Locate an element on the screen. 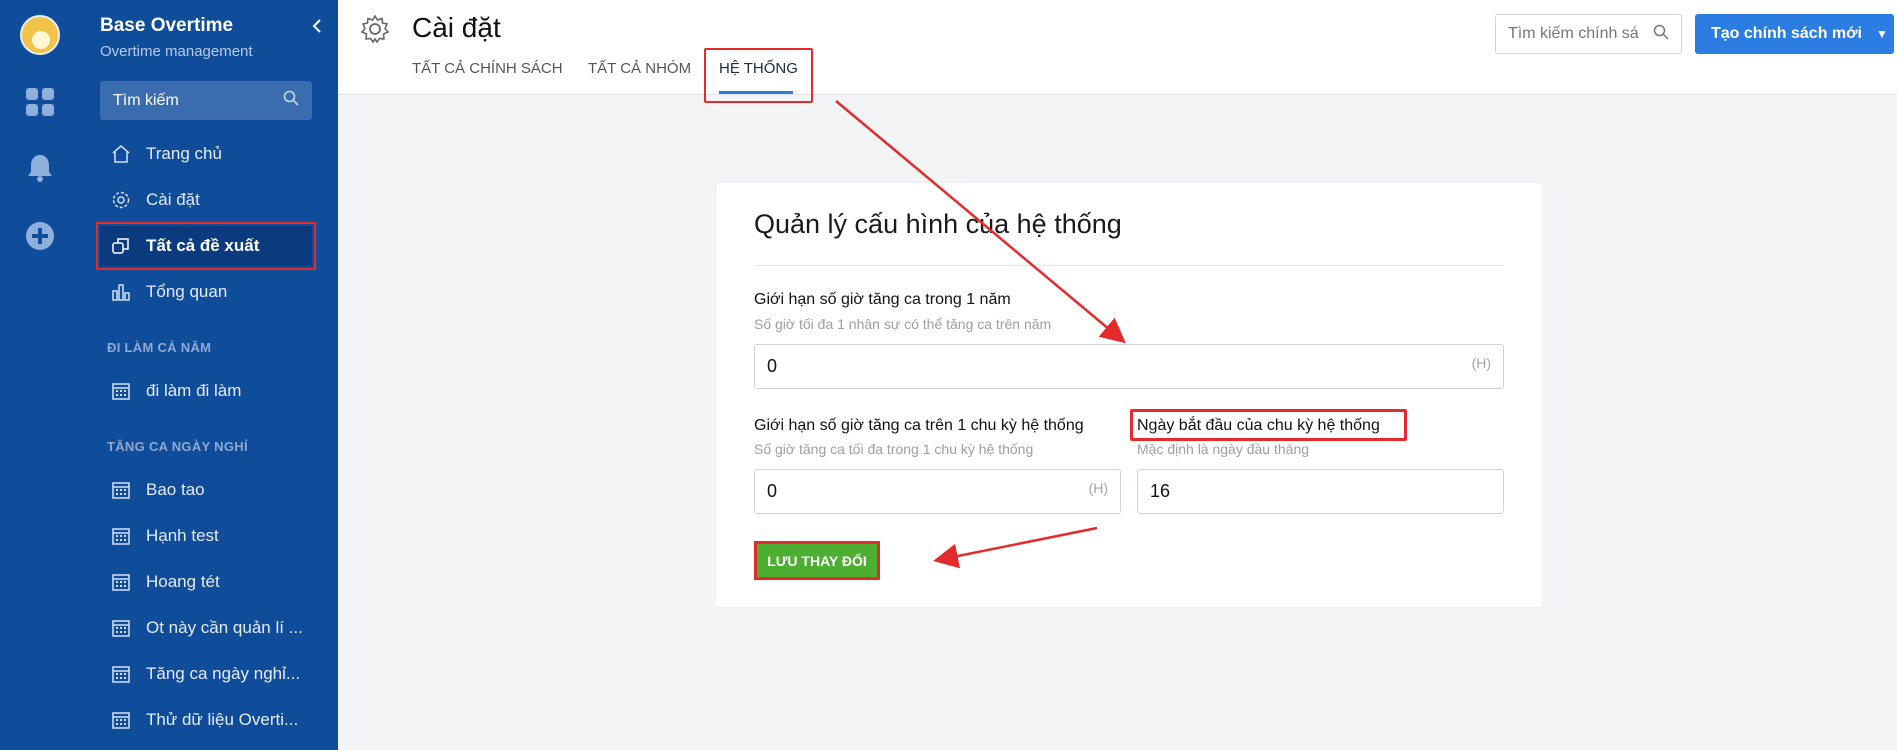 The width and height of the screenshot is (1897, 750). page-title: Cài đặt is located at coordinates (456, 27).